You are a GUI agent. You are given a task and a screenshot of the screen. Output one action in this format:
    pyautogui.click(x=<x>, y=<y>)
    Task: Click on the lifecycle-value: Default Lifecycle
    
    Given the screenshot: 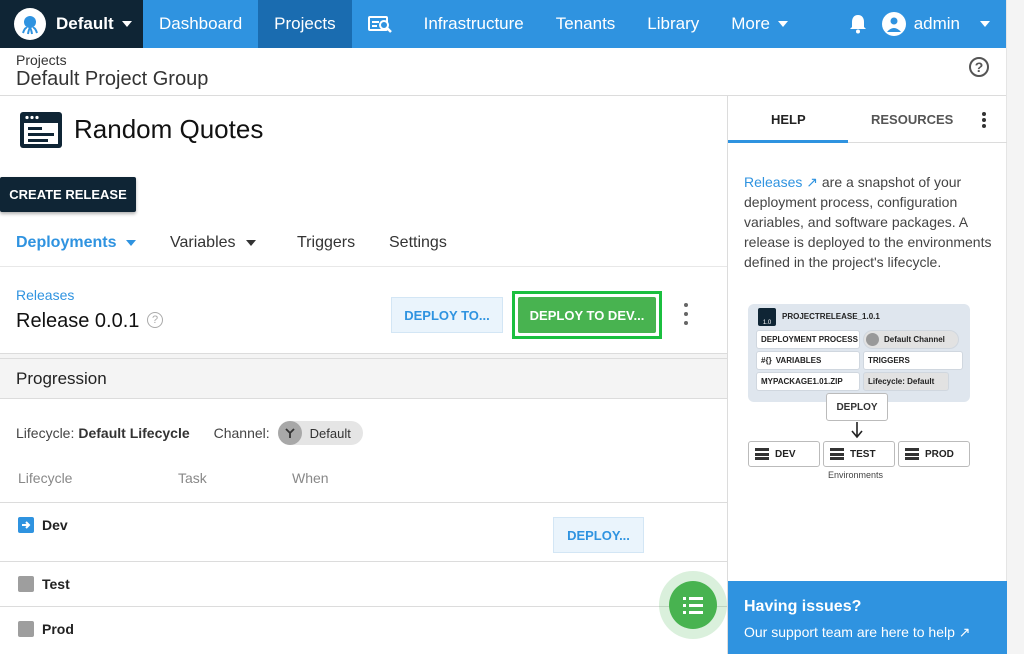 What is the action you would take?
    pyautogui.click(x=134, y=433)
    